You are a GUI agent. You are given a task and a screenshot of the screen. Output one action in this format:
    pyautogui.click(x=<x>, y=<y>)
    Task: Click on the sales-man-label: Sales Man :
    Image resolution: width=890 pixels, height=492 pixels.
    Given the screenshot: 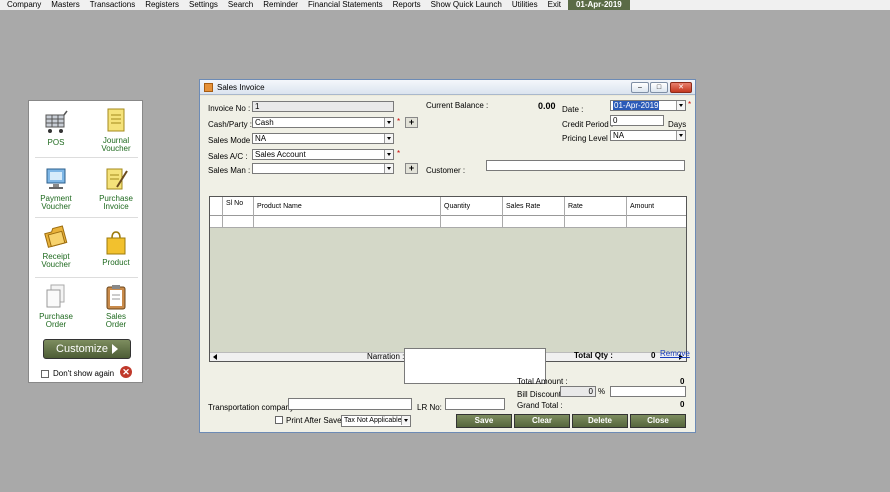 What is the action you would take?
    pyautogui.click(x=229, y=170)
    